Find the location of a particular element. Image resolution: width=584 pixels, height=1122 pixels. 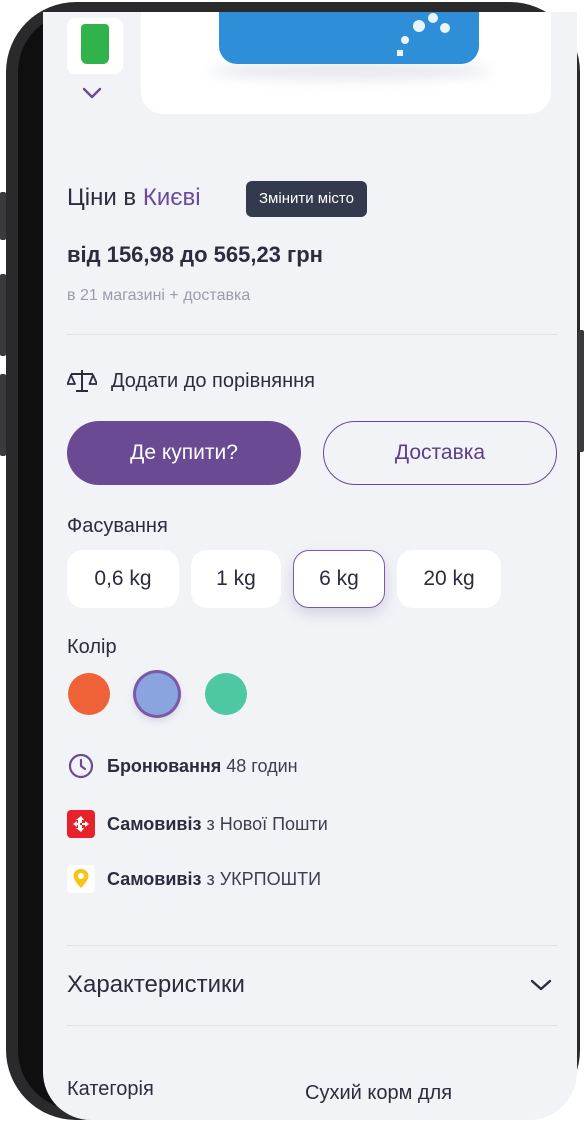

specs-title: Характеристики is located at coordinates (156, 984).